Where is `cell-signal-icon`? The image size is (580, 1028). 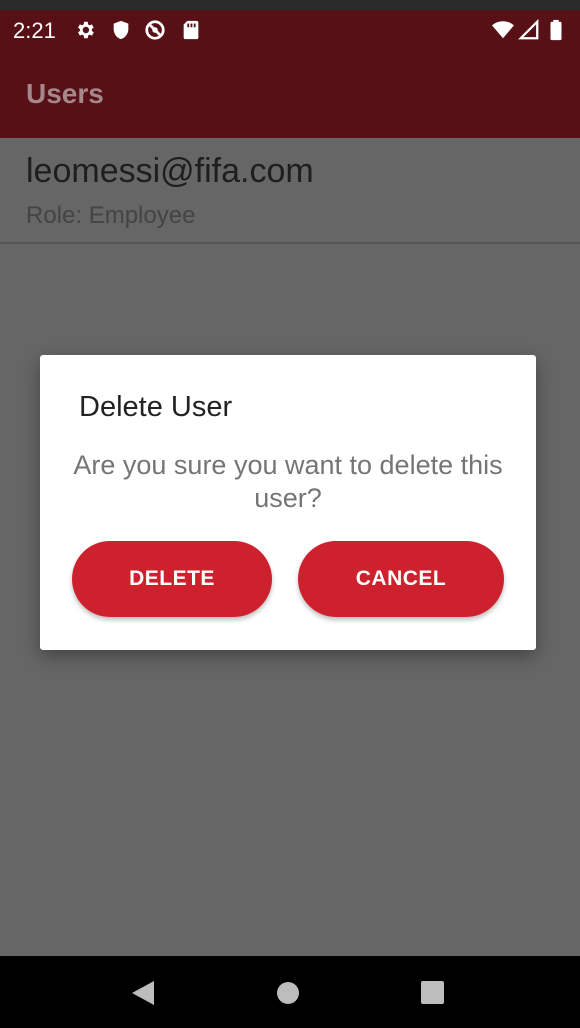
cell-signal-icon is located at coordinates (529, 30).